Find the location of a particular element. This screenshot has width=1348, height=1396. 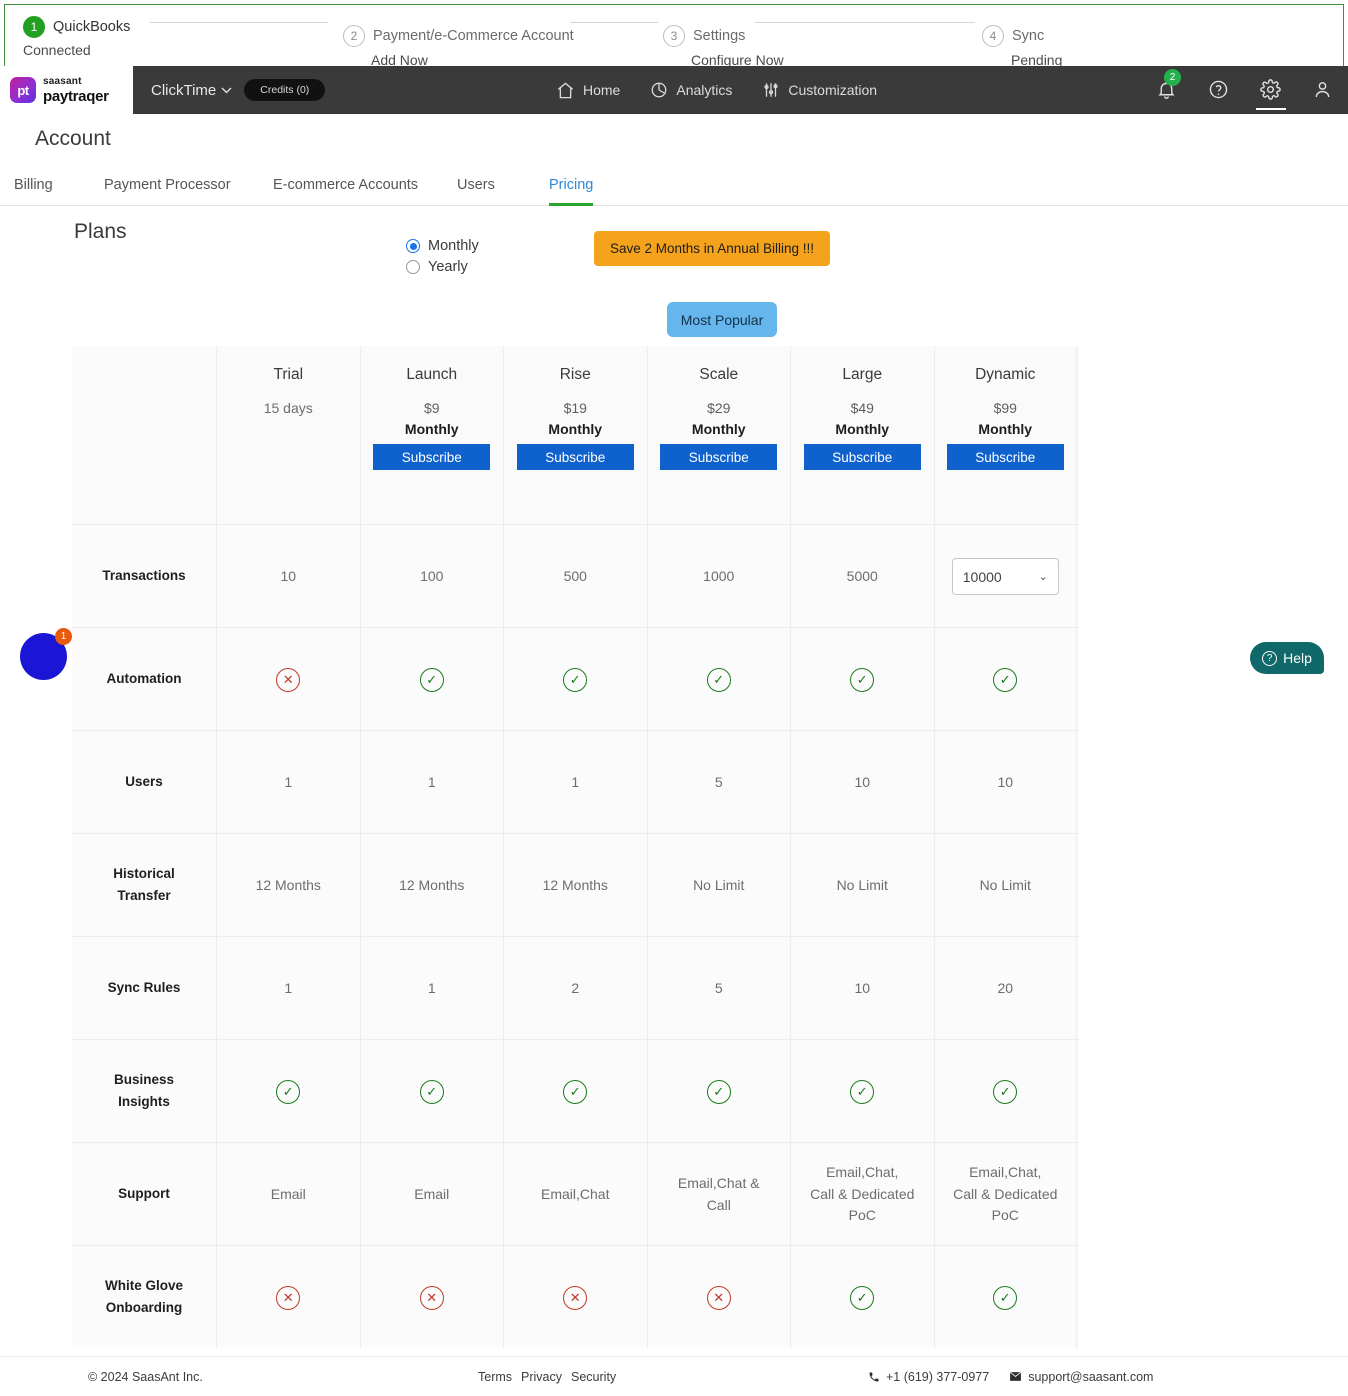

annual-savings-banner: Save 2 Months in Annual Billing !!! is located at coordinates (712, 248).